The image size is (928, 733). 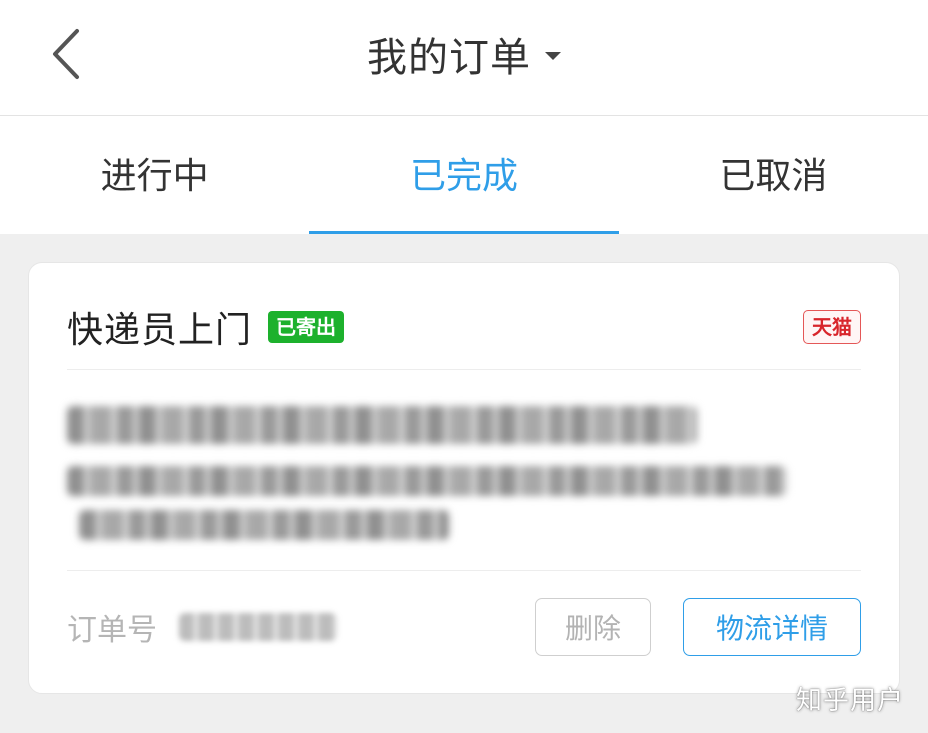 I want to click on title-dropdown: 我的订单, so click(x=464, y=54).